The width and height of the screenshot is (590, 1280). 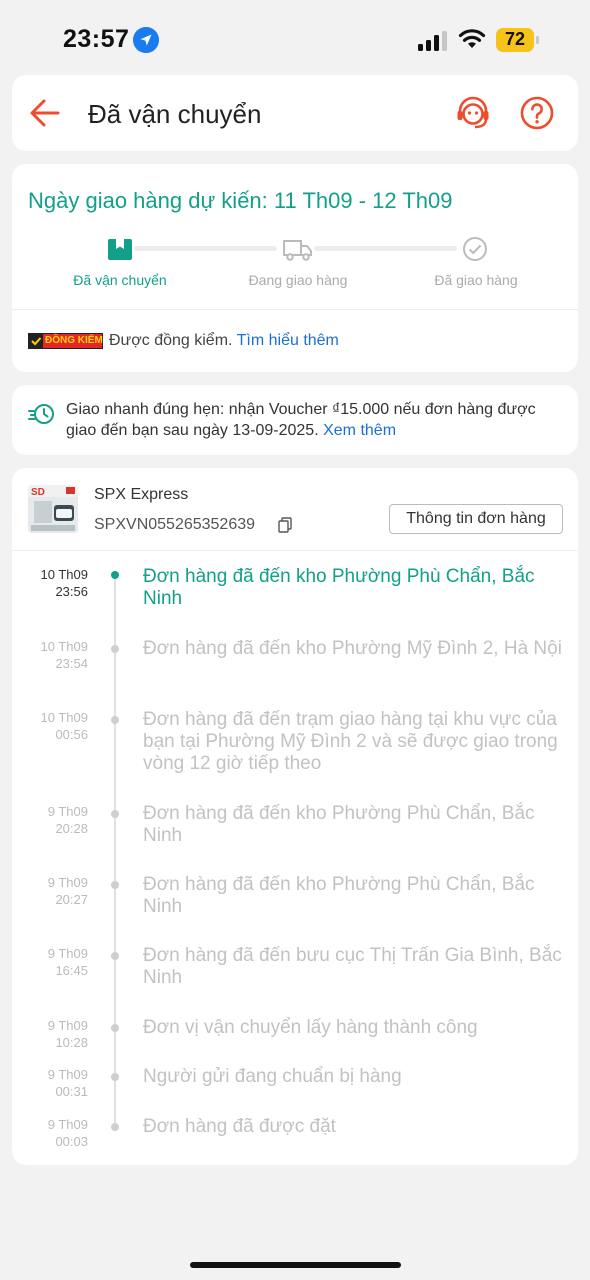 What do you see at coordinates (298, 280) in the screenshot?
I see `step-label-delivering: Đang giao hàng` at bounding box center [298, 280].